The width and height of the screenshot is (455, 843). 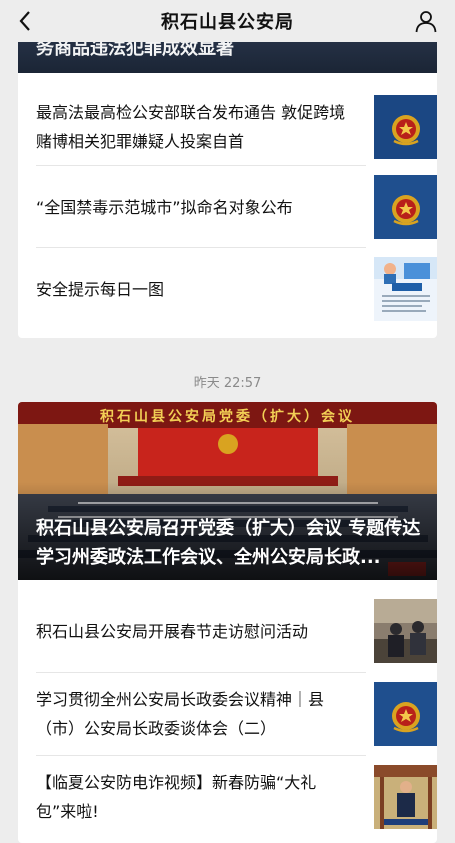 What do you see at coordinates (100, 289) in the screenshot?
I see `article-title: 安全提示每日一图` at bounding box center [100, 289].